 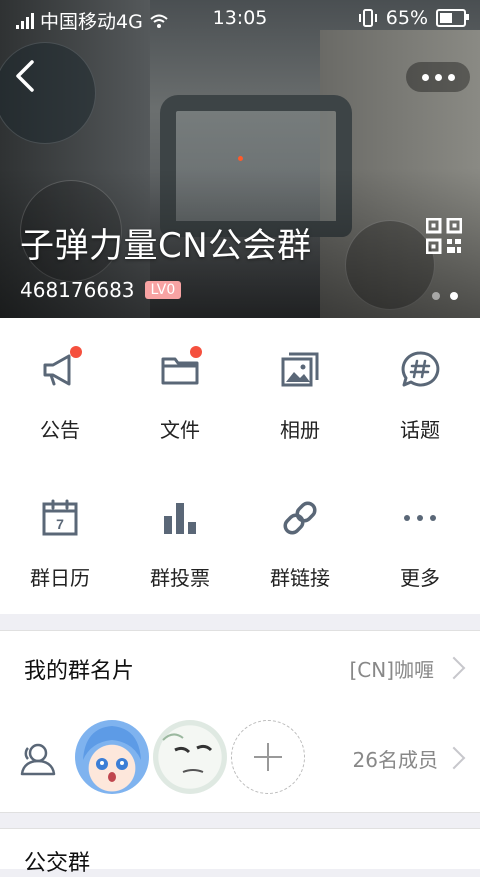 I want to click on grid-item-more: 更多, so click(x=420, y=540).